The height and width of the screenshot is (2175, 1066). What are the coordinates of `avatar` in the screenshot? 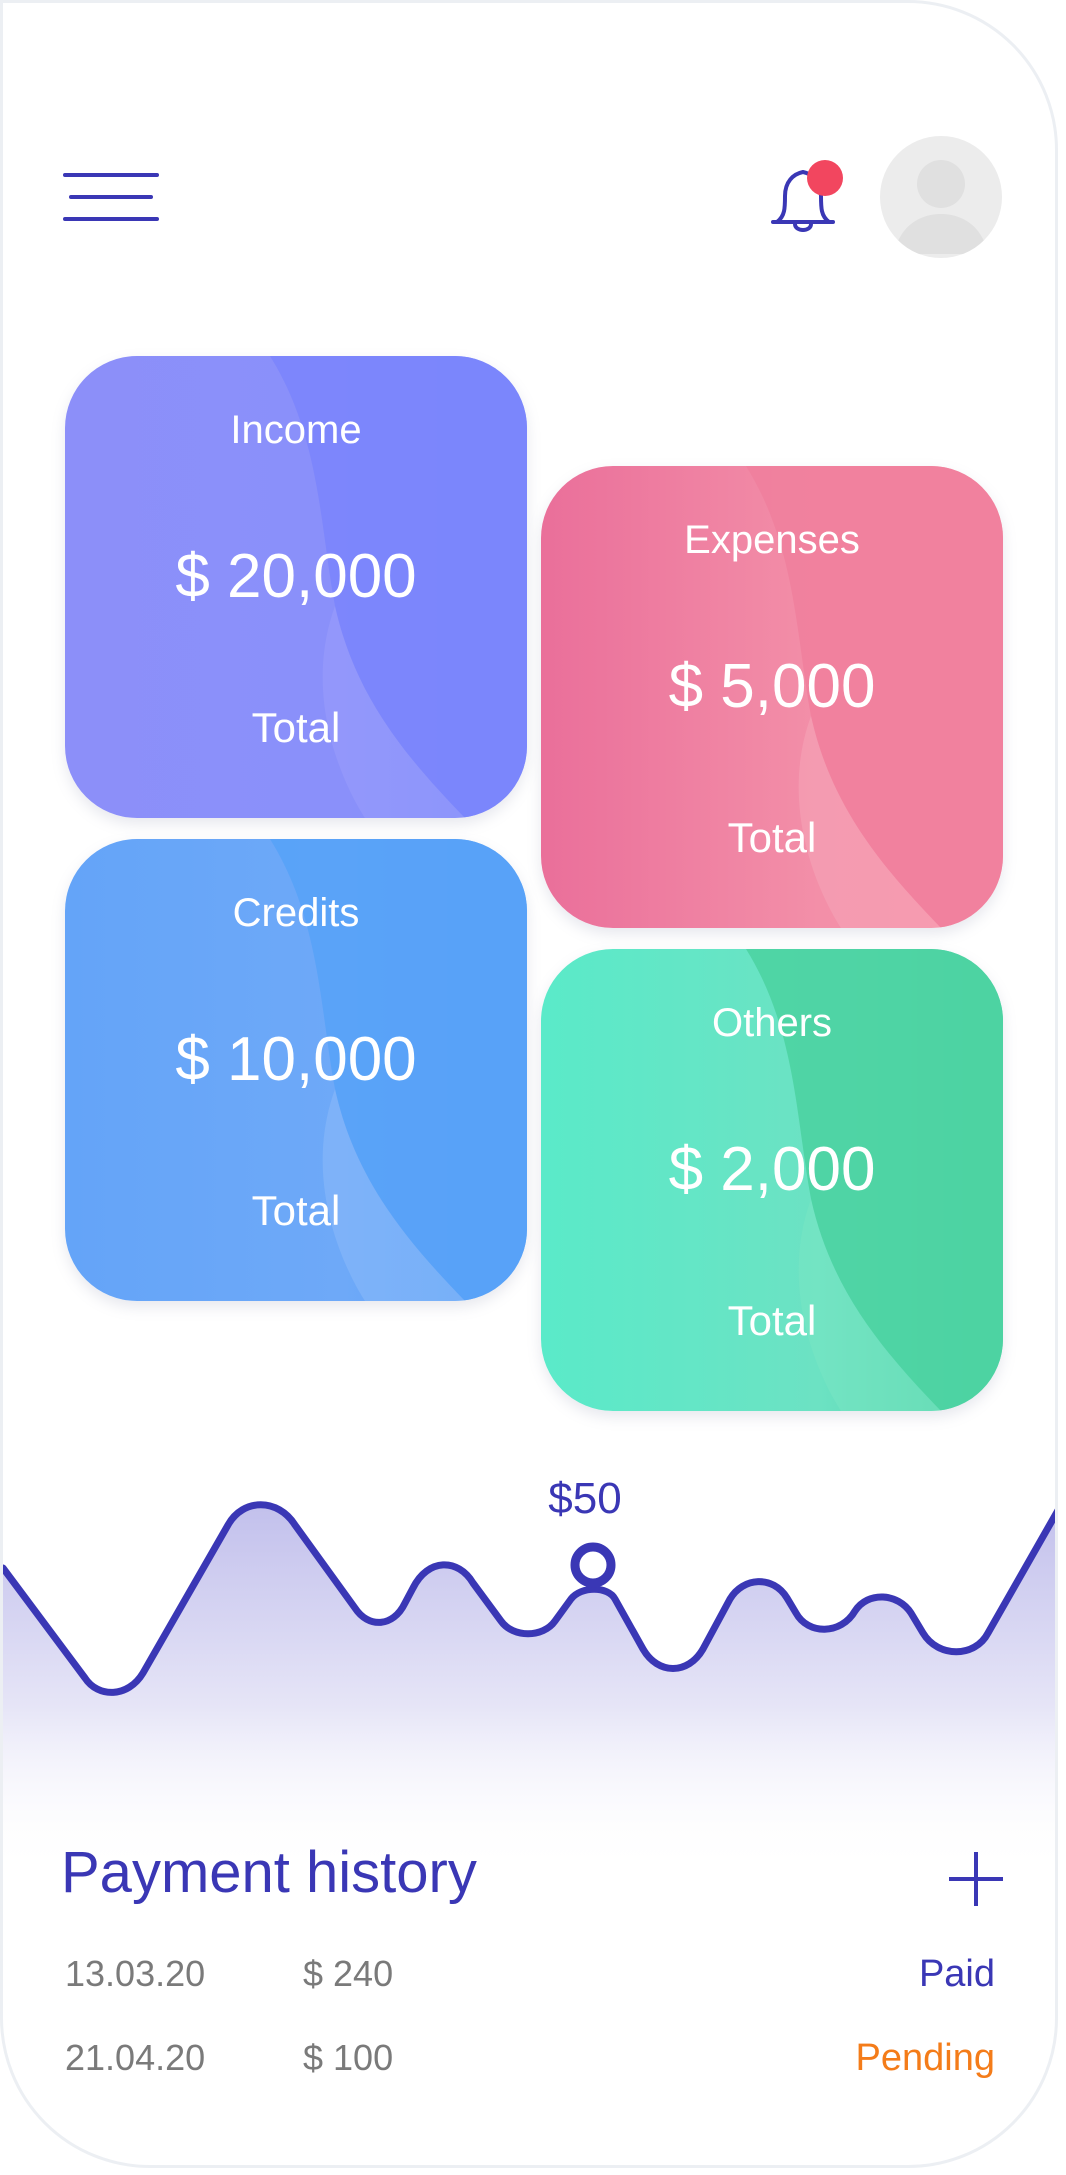 It's located at (941, 197).